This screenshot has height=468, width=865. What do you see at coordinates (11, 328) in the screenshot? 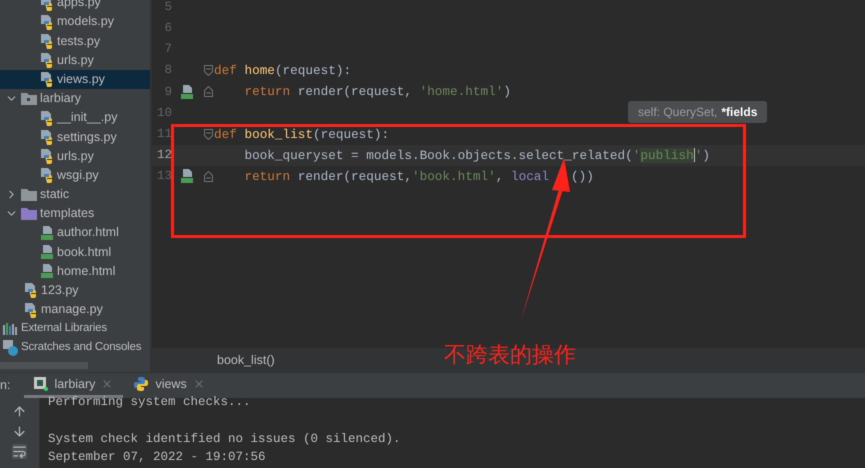
I see `library-icon` at bounding box center [11, 328].